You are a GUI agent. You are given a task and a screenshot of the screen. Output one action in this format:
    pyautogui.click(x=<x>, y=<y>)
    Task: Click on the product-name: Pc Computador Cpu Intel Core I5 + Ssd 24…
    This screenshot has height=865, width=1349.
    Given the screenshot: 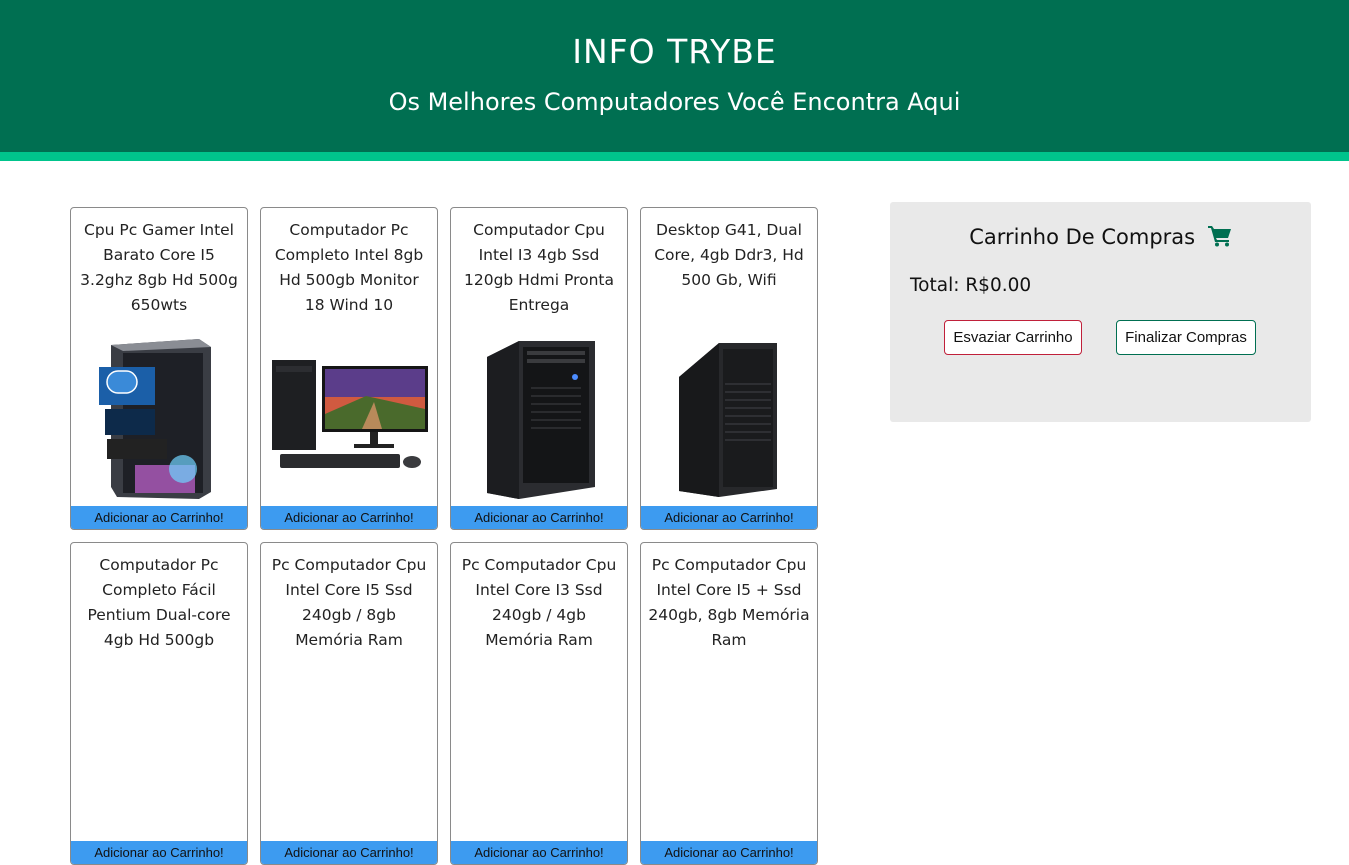 What is the action you would take?
    pyautogui.click(x=729, y=602)
    